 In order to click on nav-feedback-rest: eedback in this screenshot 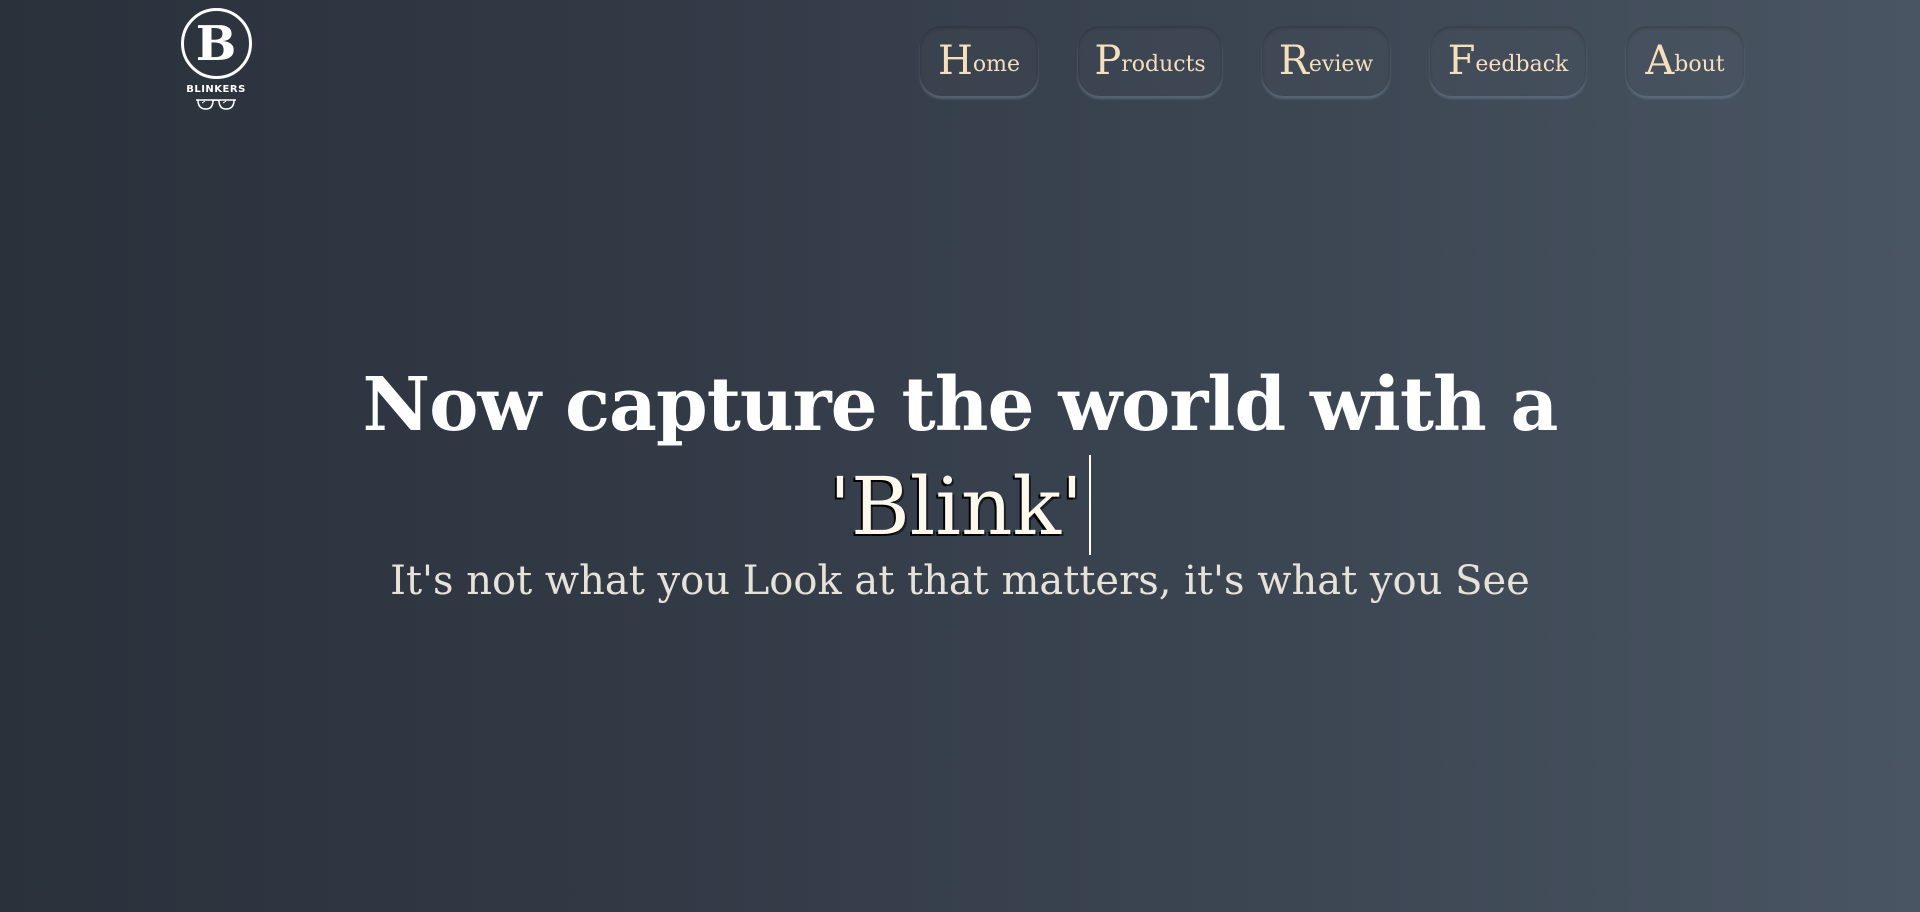, I will do `click(1522, 64)`.